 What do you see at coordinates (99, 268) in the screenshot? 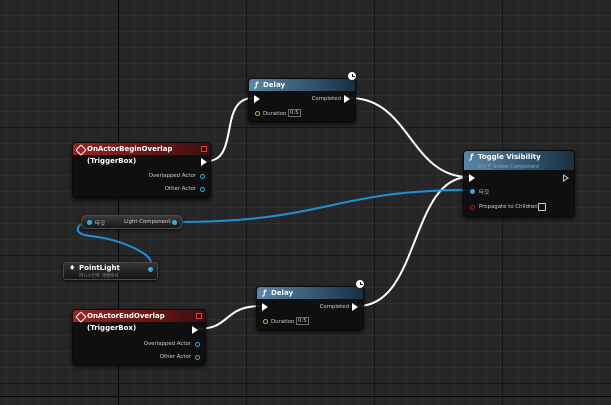
I see `point-light-title: PointLight` at bounding box center [99, 268].